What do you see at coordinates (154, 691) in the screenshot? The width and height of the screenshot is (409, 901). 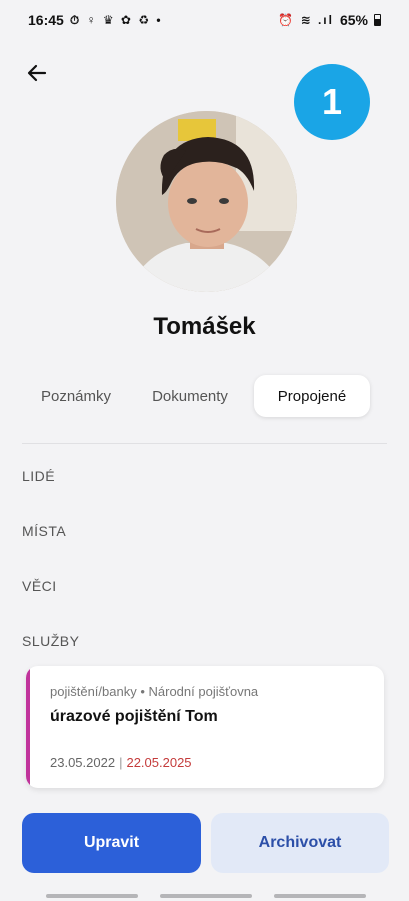 I see `card-meta: pojištění/banky • Národní pojišťovna` at bounding box center [154, 691].